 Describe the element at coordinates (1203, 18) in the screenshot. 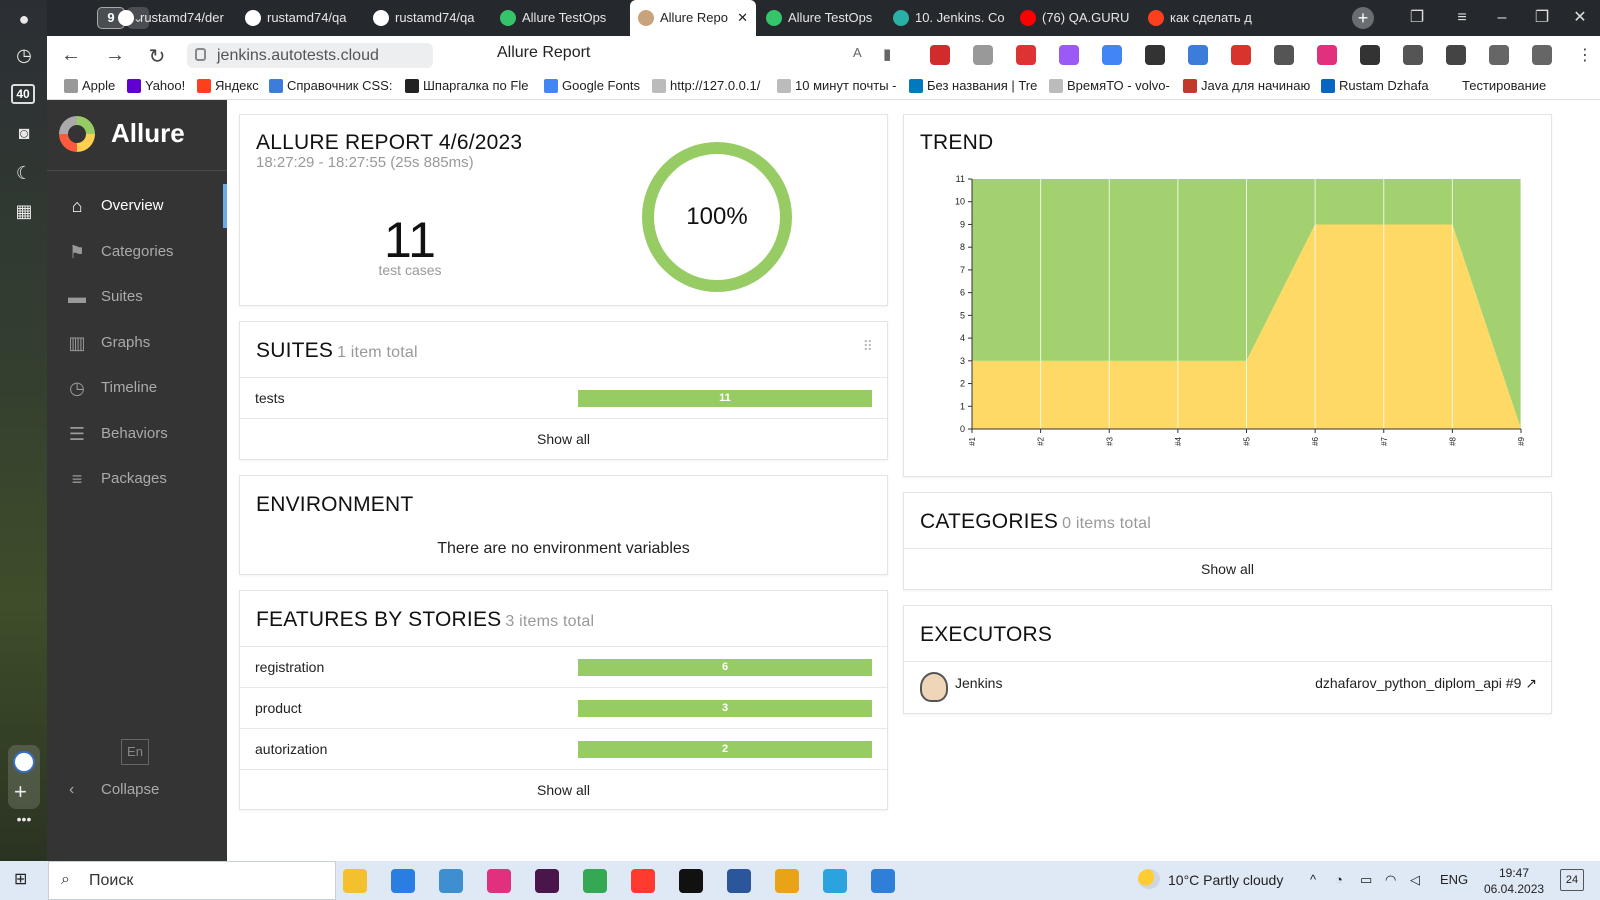

I see `browser-tab: как сделать д` at that location.